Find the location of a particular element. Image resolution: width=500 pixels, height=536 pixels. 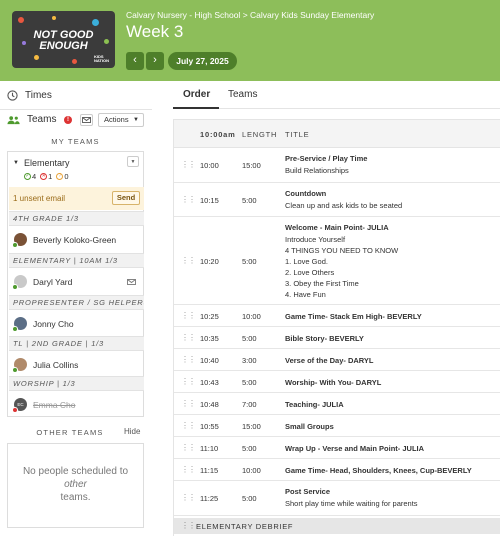

tab-teams: Teams is located at coordinates (242, 94).